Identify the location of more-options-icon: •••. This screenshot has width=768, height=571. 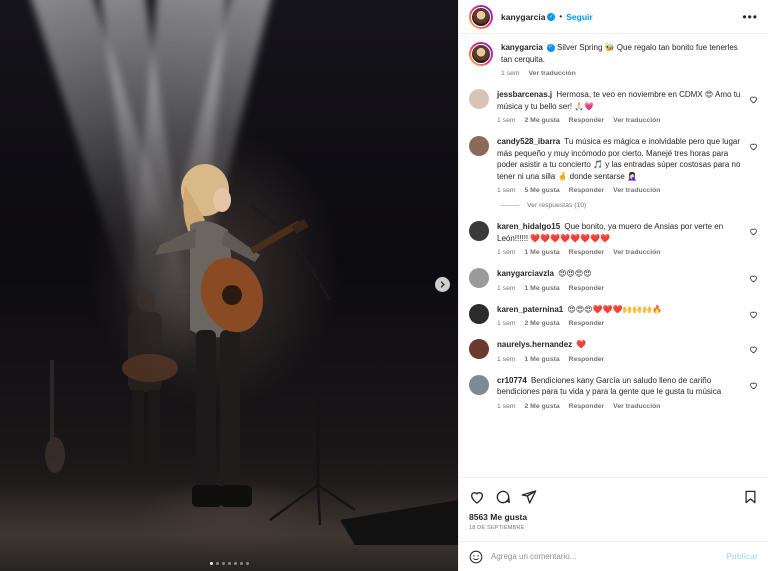
(750, 17).